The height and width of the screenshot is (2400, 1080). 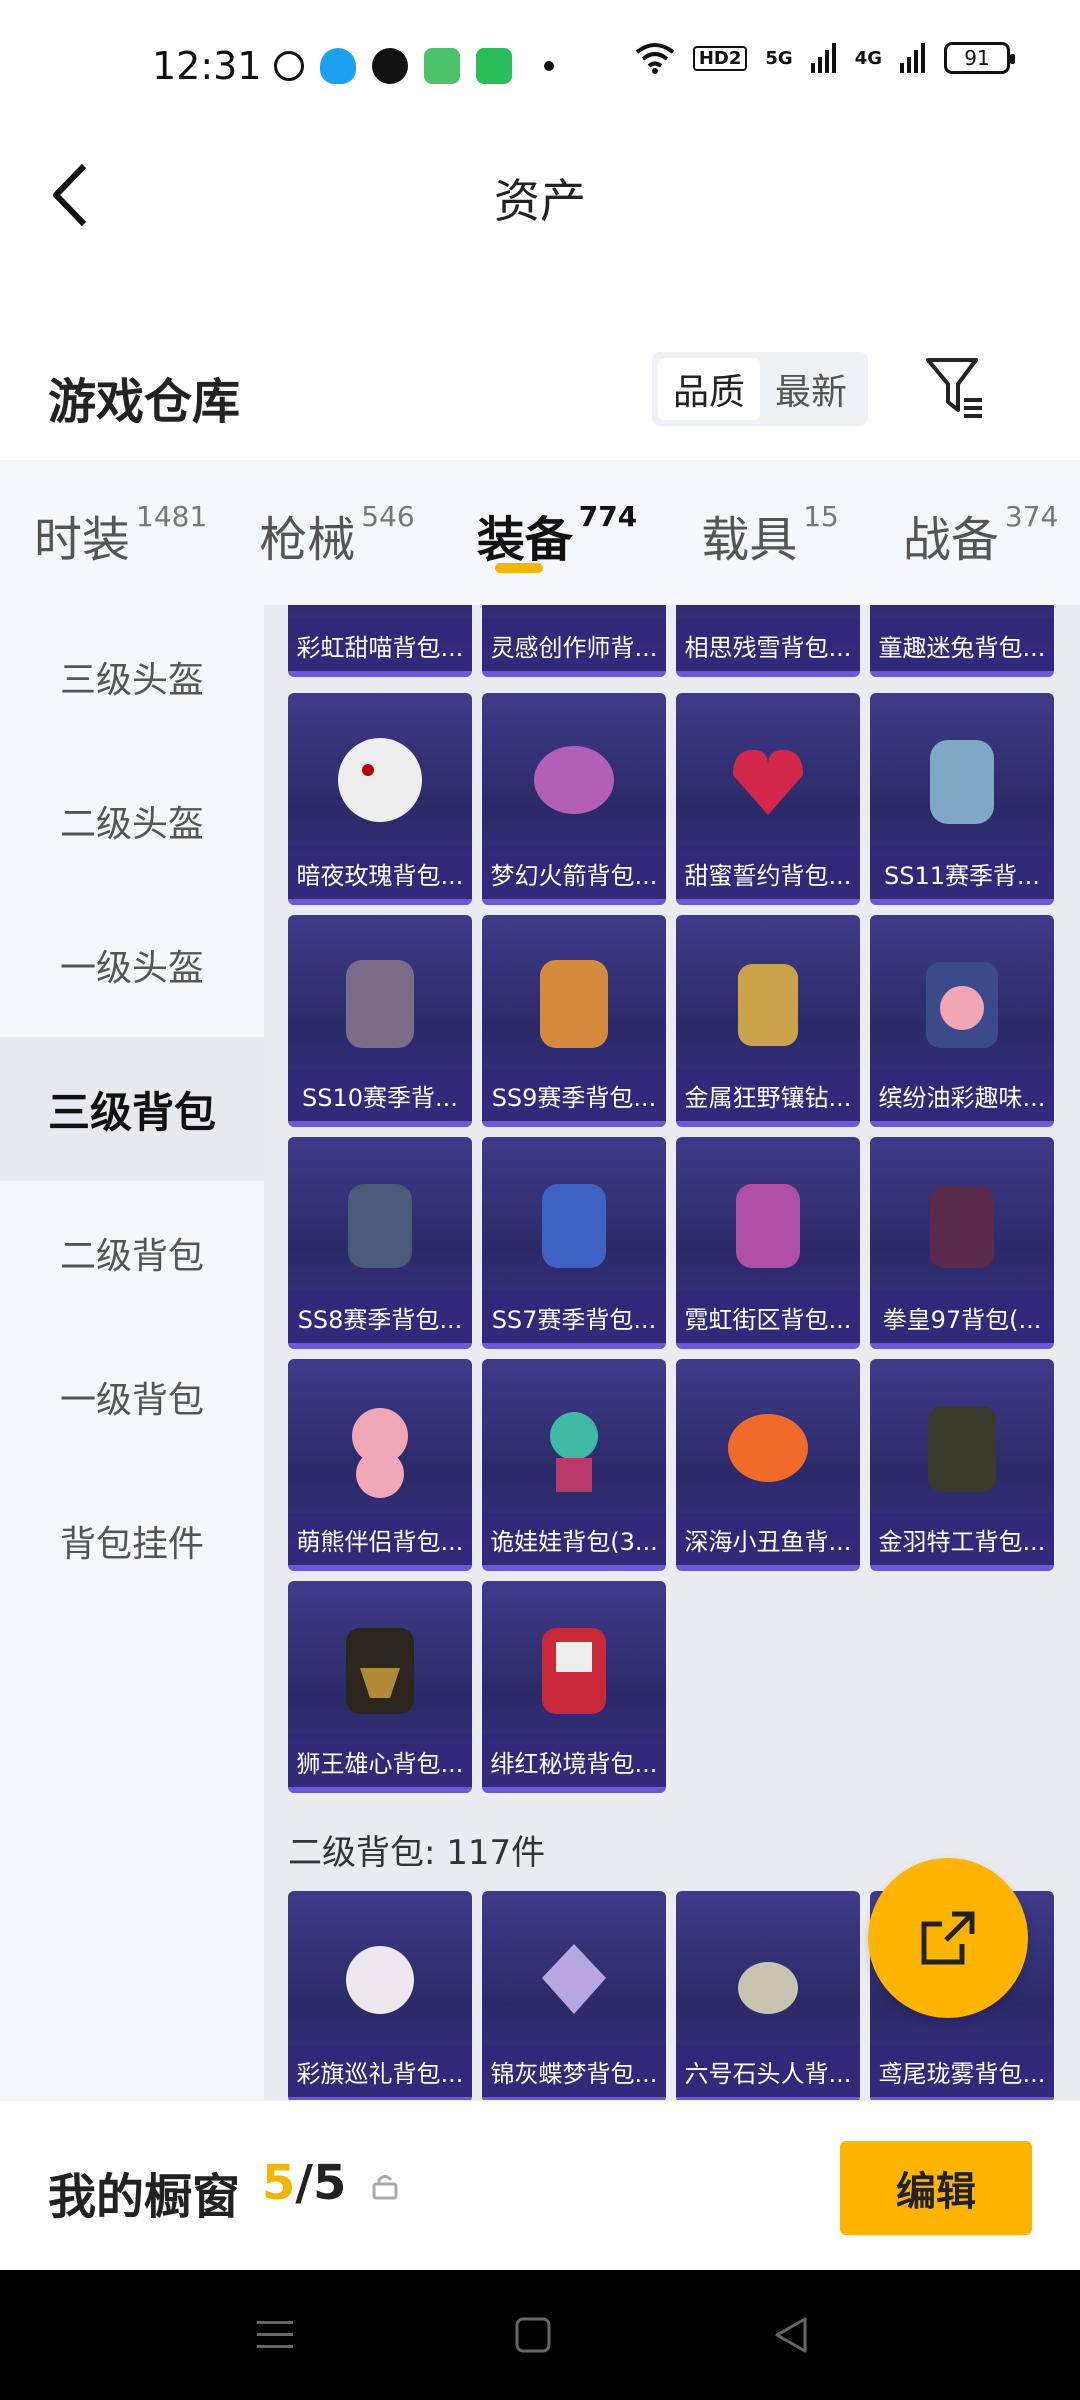 I want to click on tab-count: 374, so click(x=1031, y=516).